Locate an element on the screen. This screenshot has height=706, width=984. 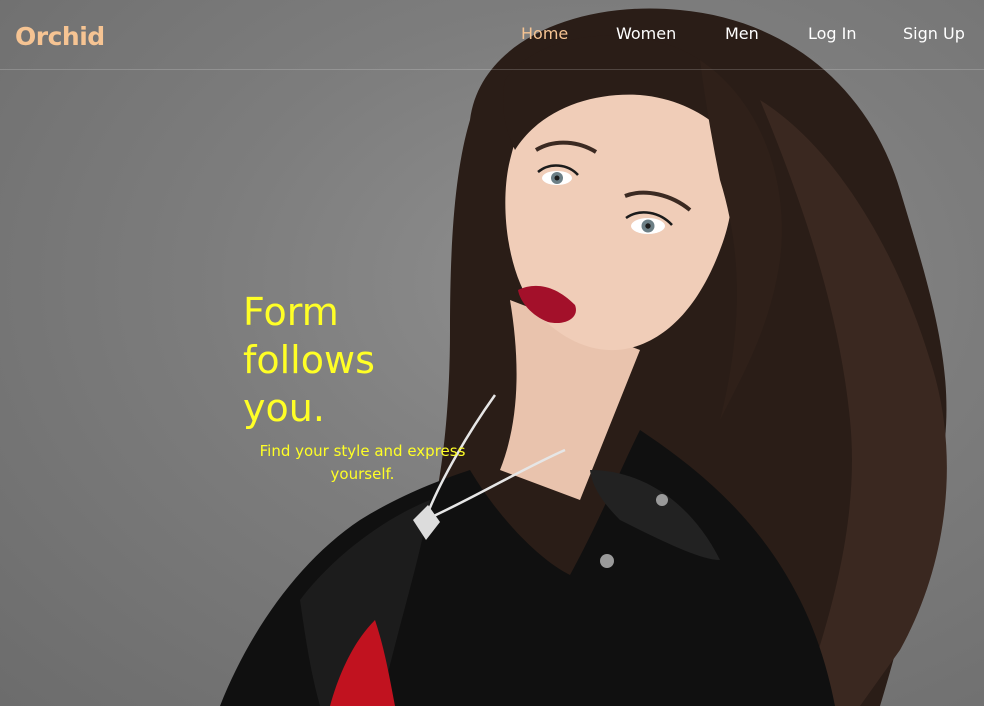
nav-link-login: Log In is located at coordinates (832, 33).